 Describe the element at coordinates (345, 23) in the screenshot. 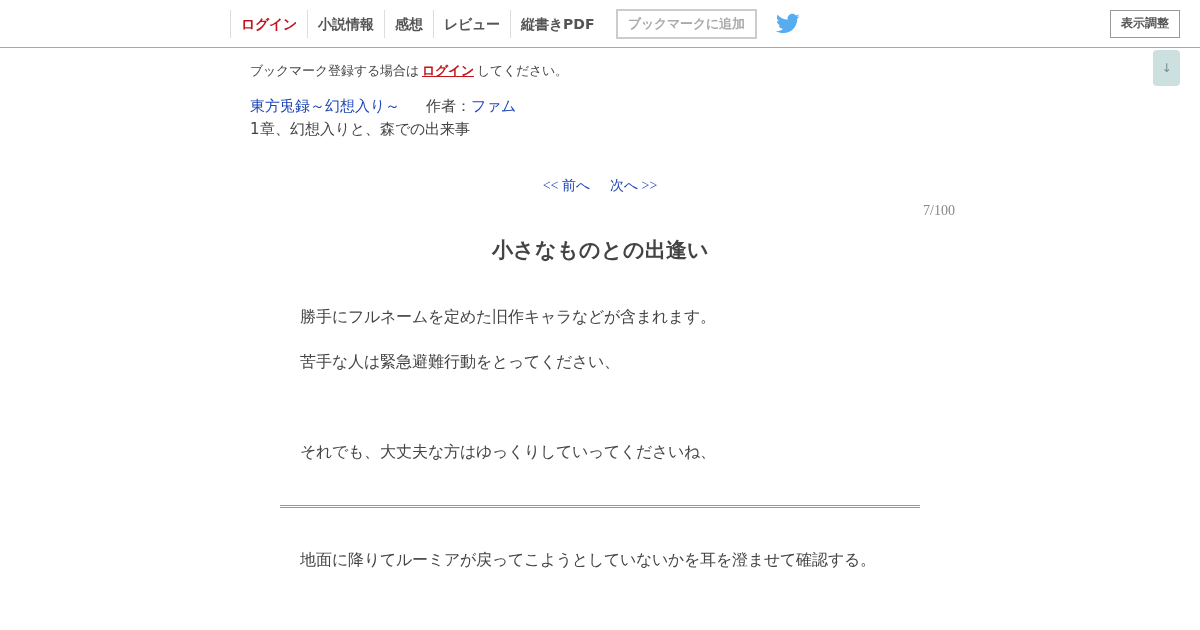

I see `nav-link: 小説情報` at that location.